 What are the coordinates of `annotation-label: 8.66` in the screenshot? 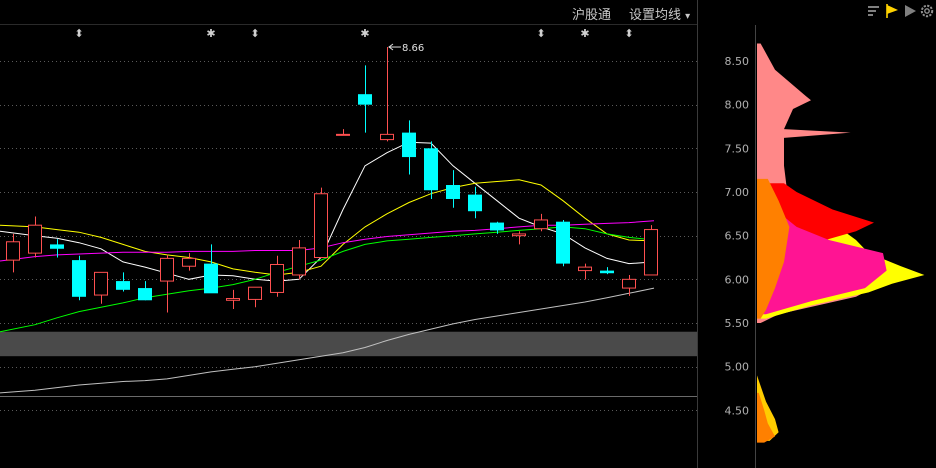 It's located at (413, 48).